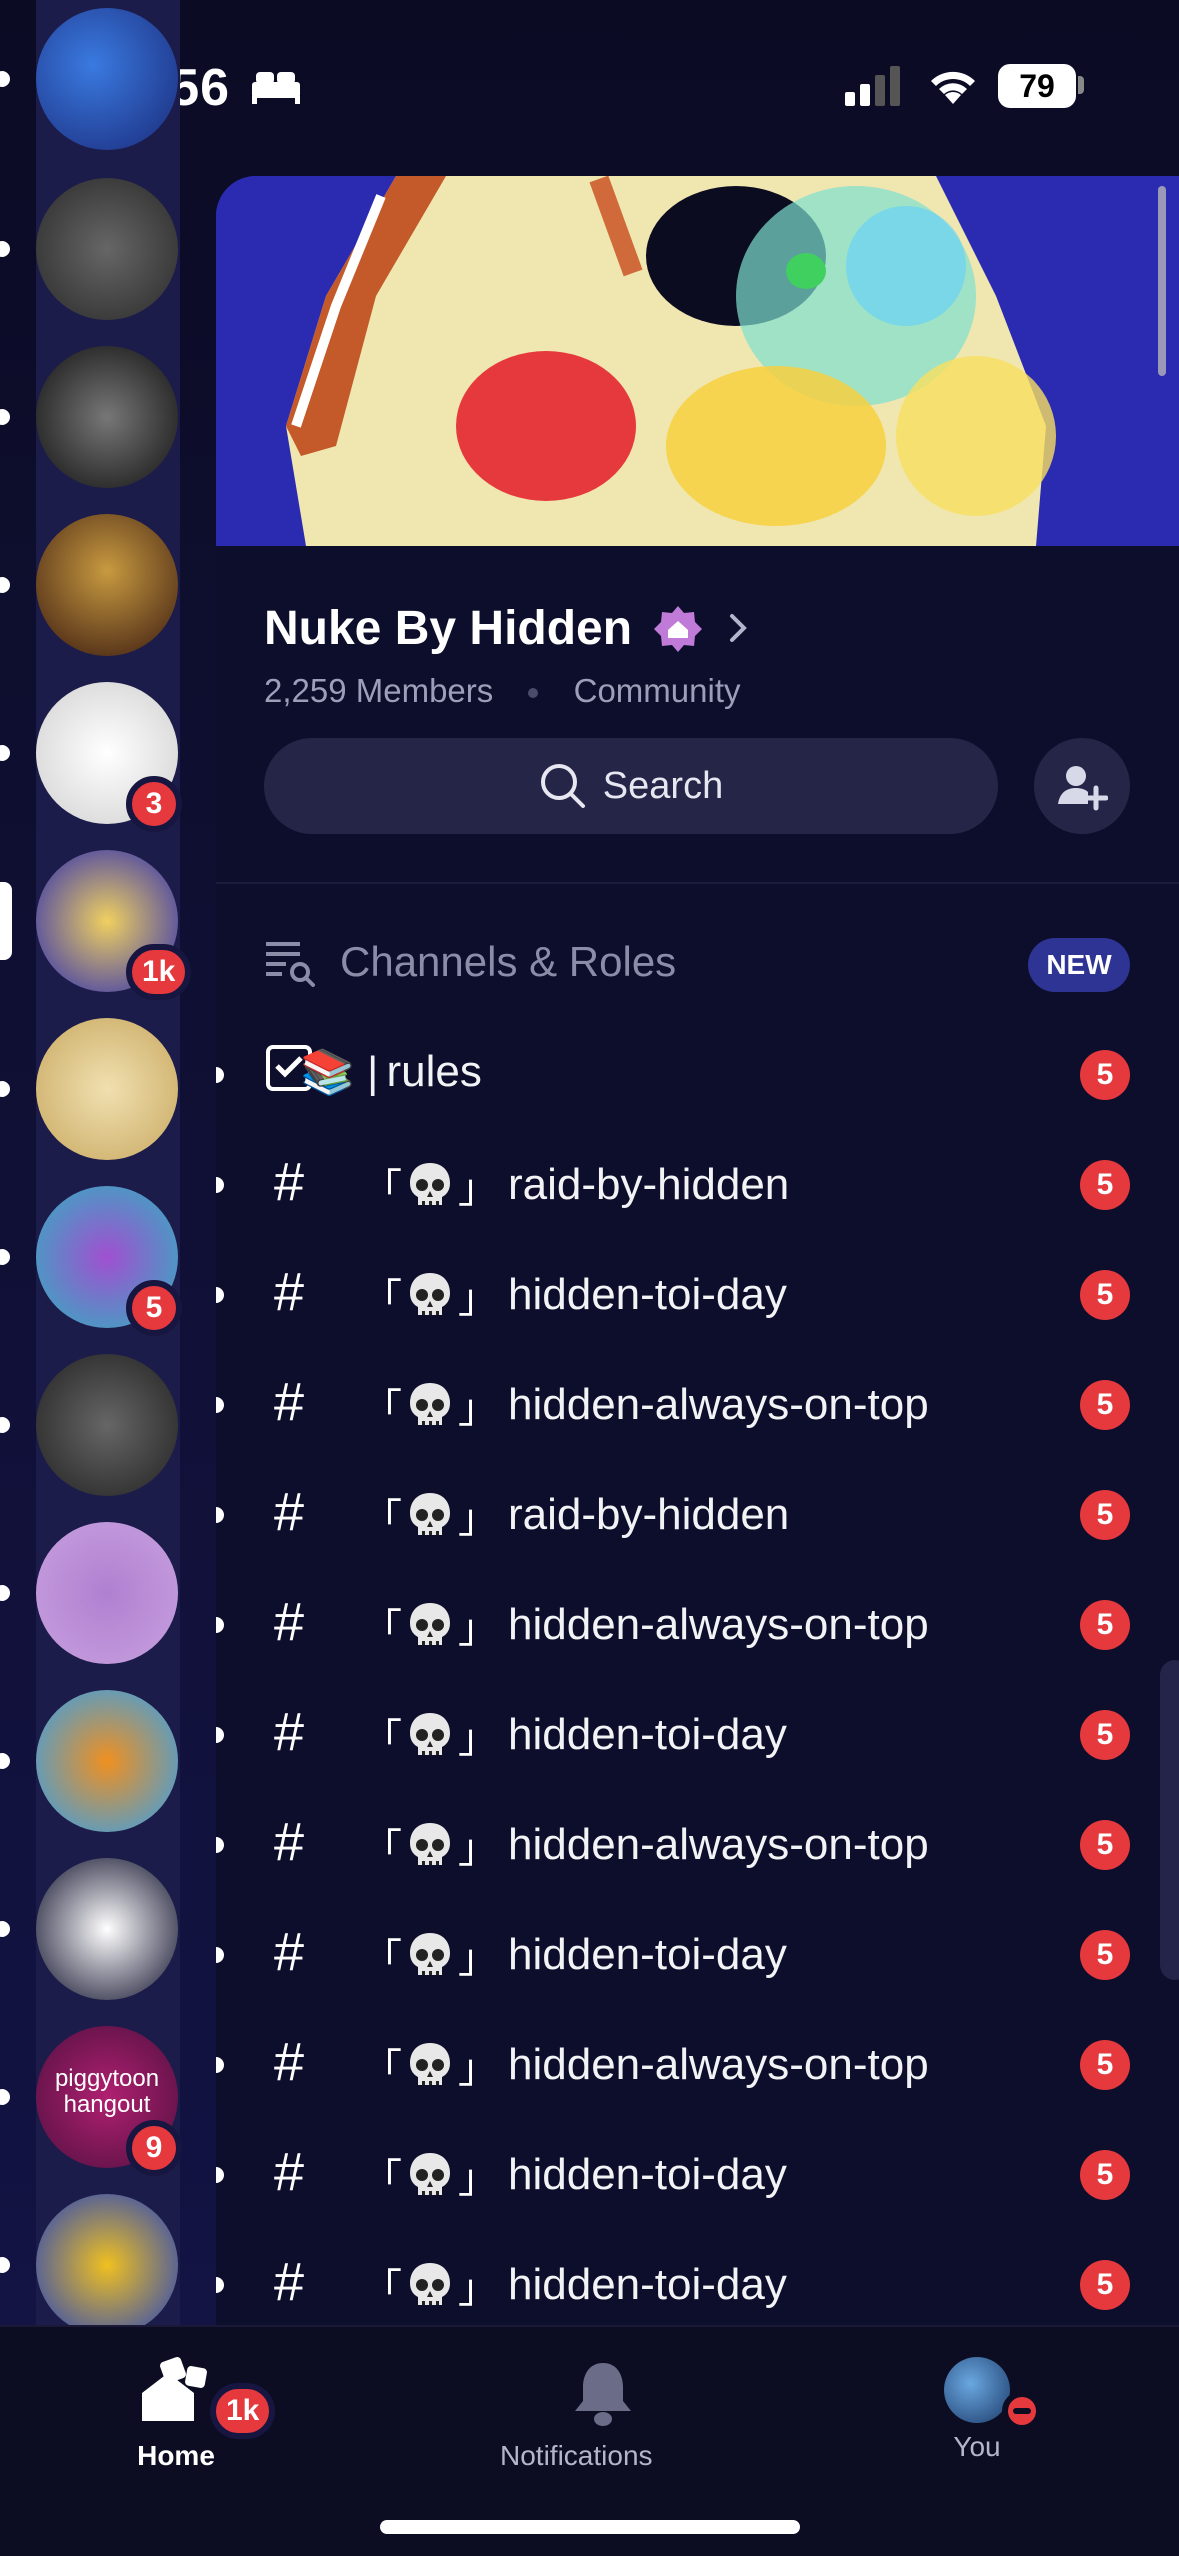 Image resolution: width=1179 pixels, height=2556 pixels. What do you see at coordinates (508, 961) in the screenshot?
I see `channels-roles-label: Channels & Roles` at bounding box center [508, 961].